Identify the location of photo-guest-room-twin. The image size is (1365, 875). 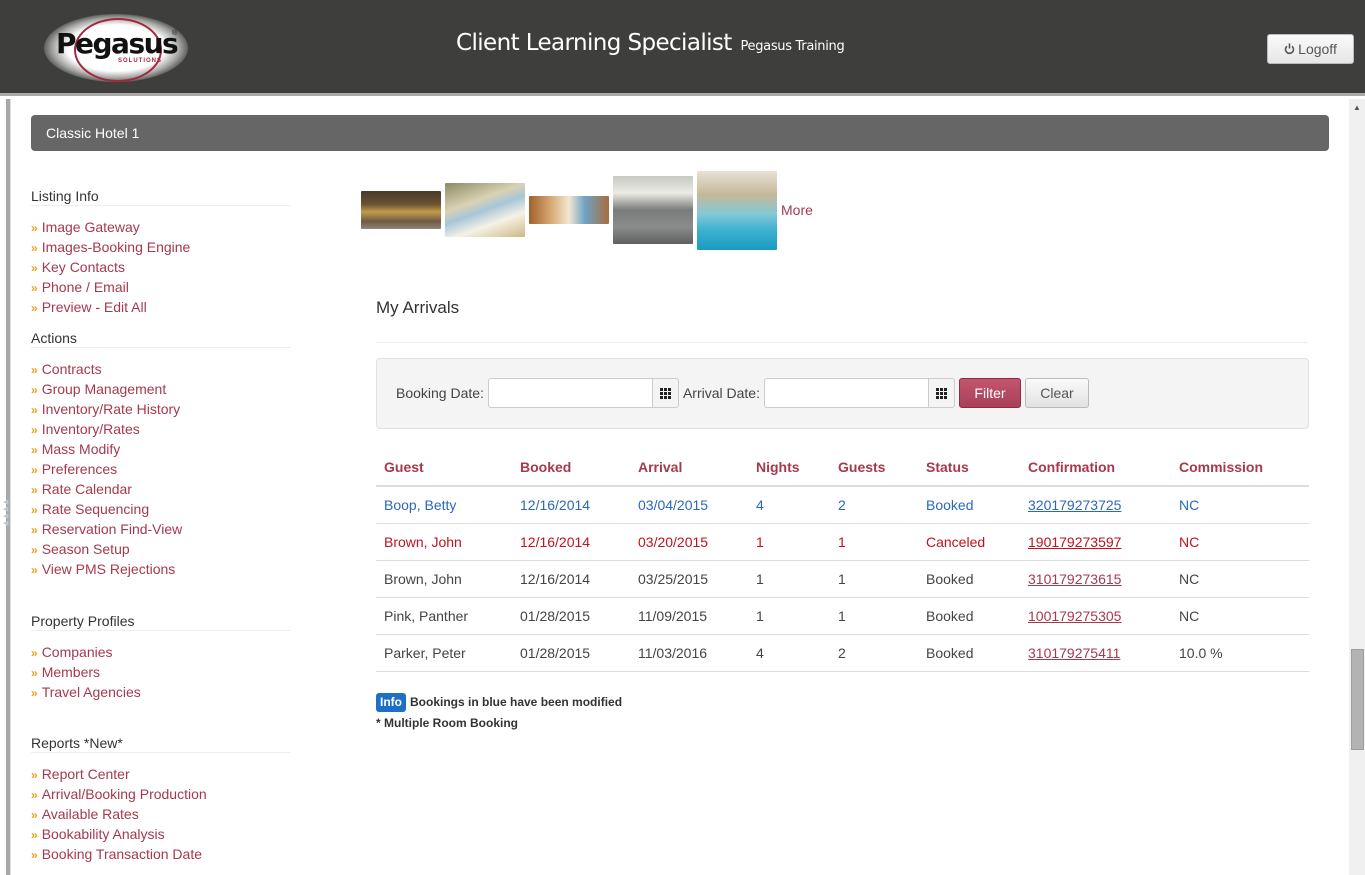
(569, 210).